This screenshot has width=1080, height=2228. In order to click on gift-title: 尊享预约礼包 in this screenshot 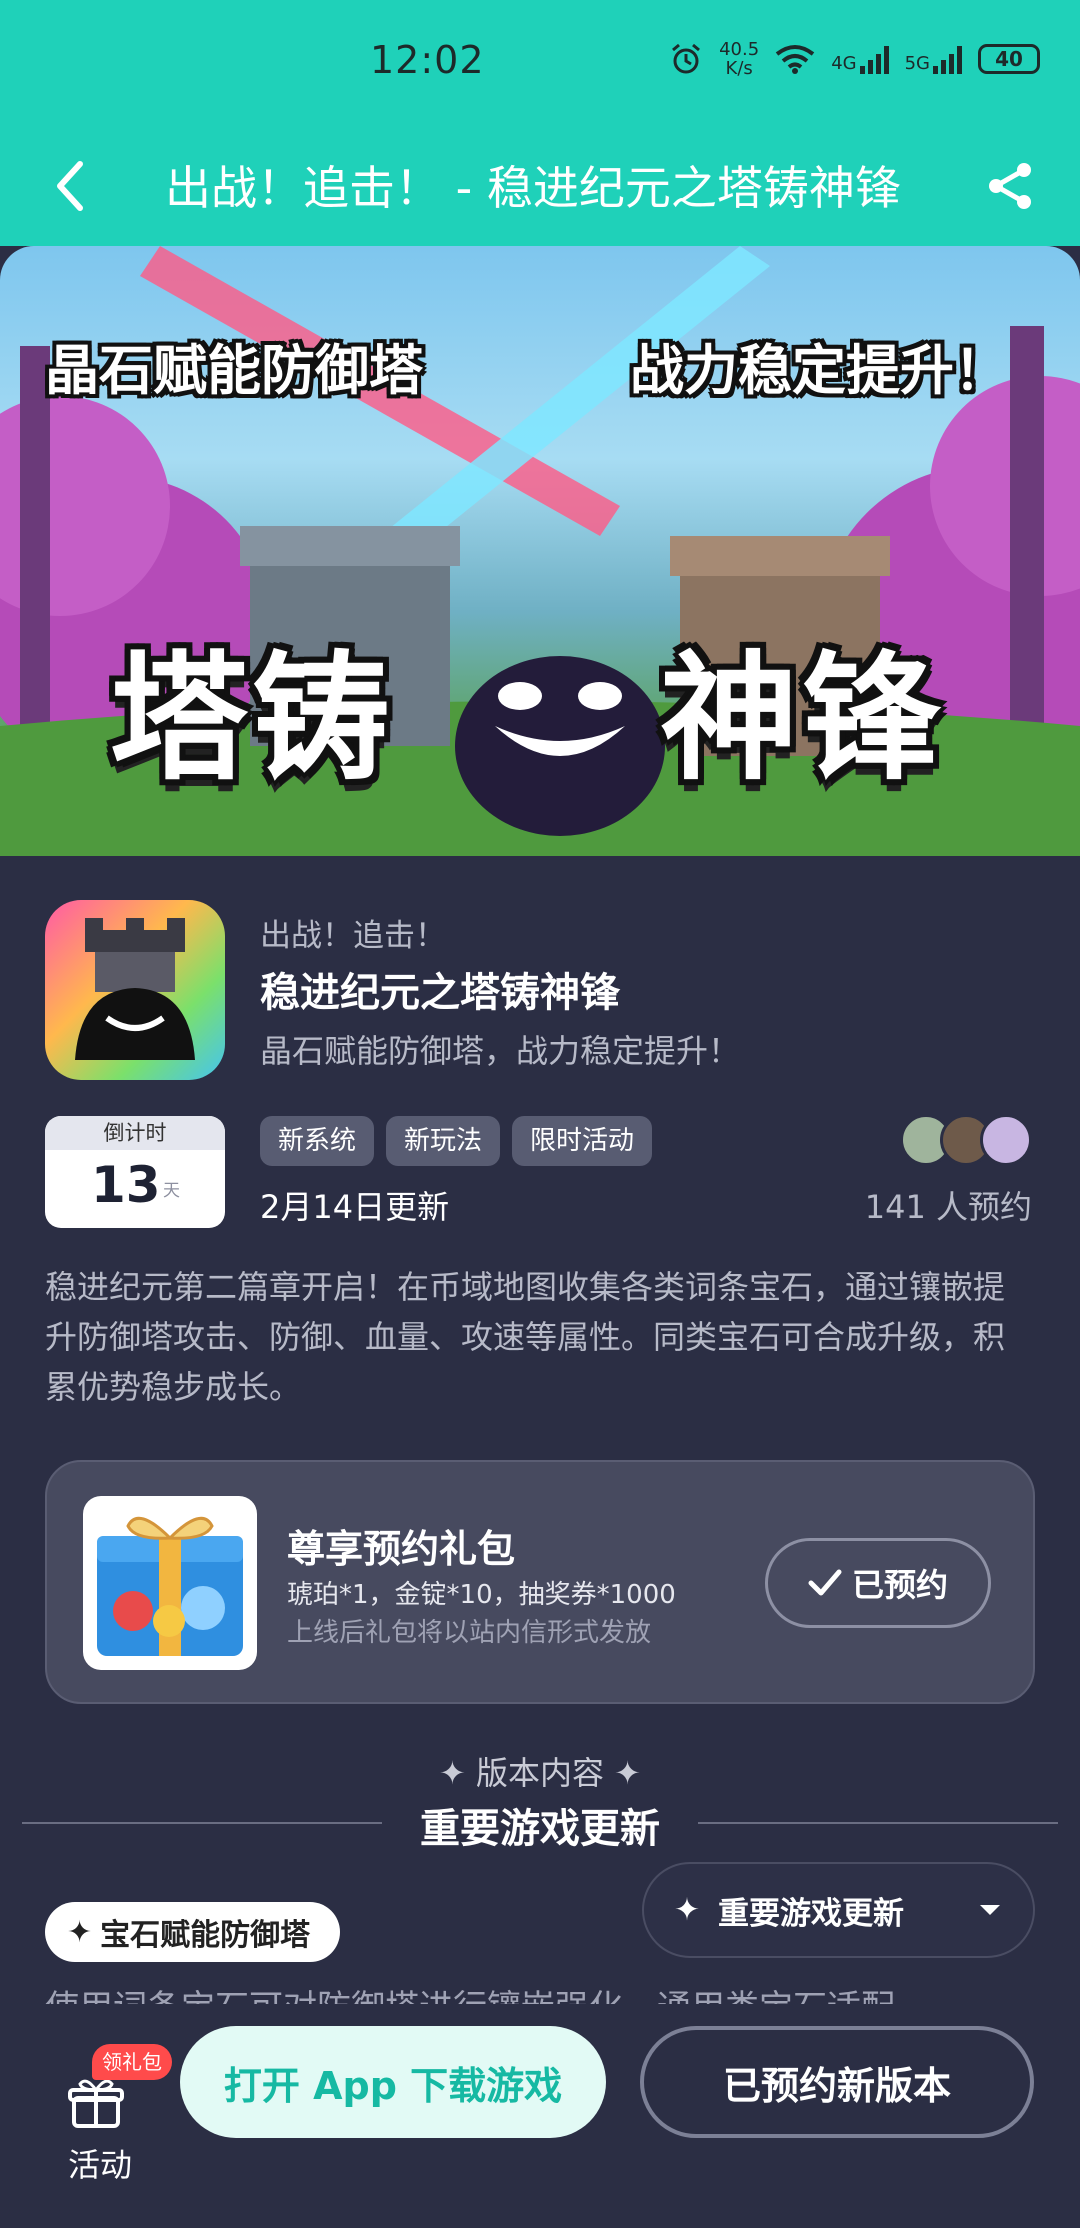, I will do `click(401, 1549)`.